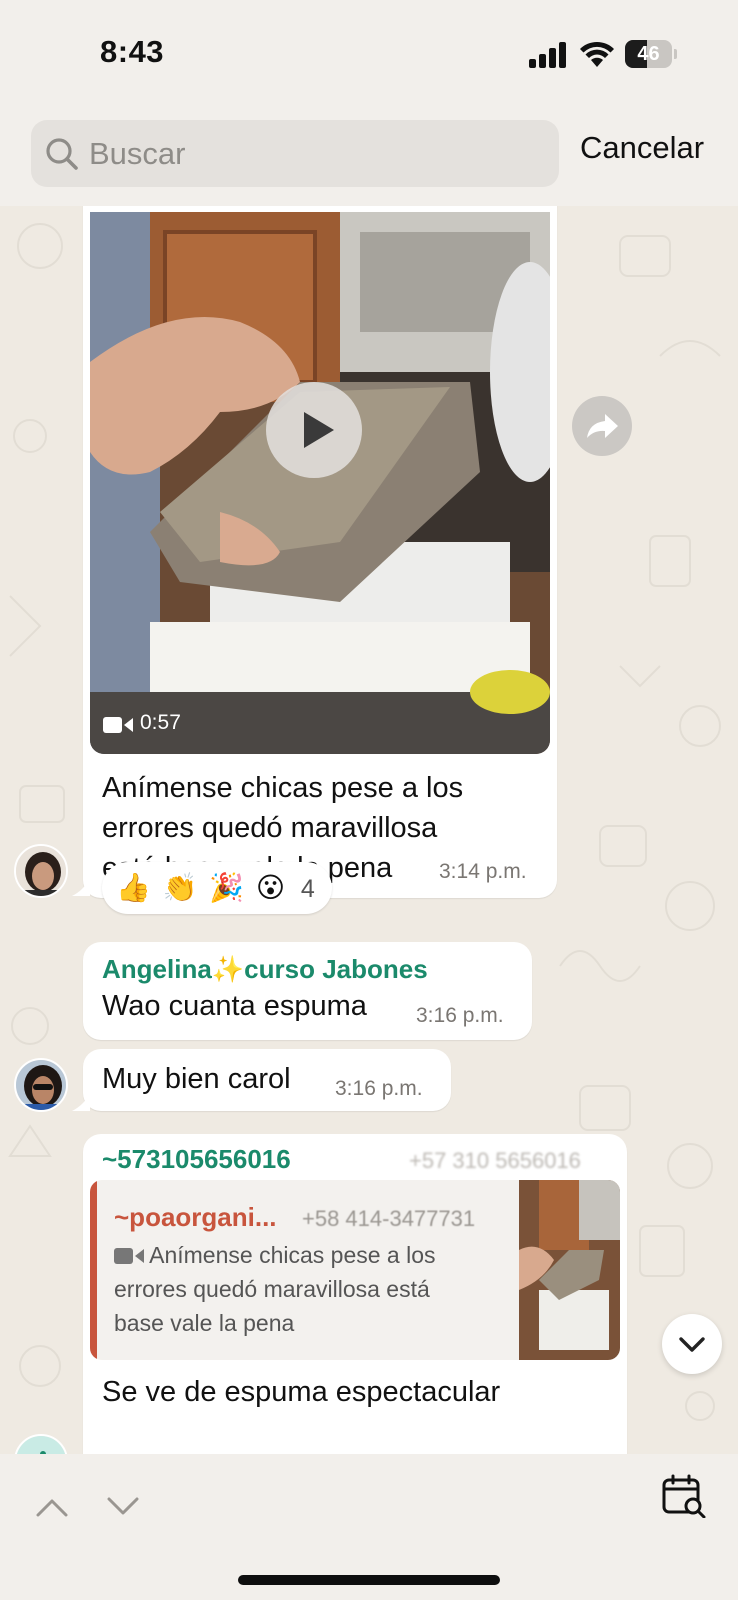 The width and height of the screenshot is (738, 1600). What do you see at coordinates (204, 1323) in the screenshot?
I see `quoted-text-line: base vale la pena` at bounding box center [204, 1323].